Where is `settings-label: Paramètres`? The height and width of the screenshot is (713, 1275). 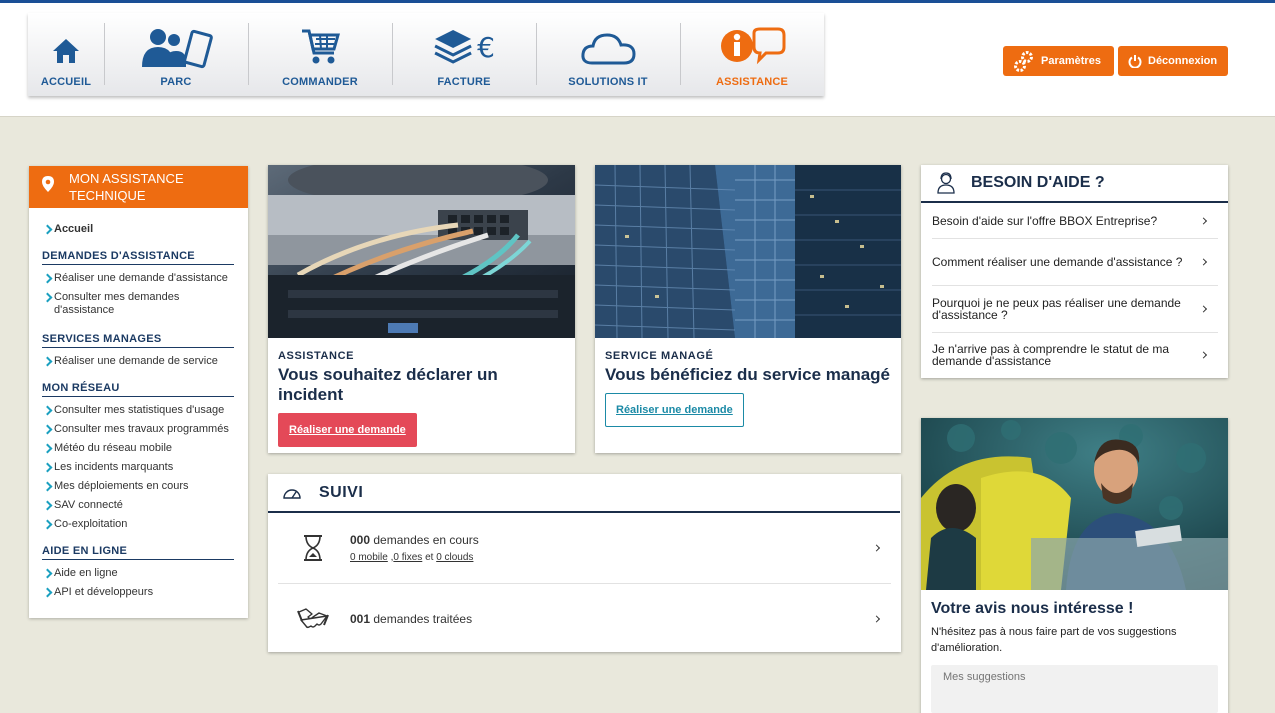 settings-label: Paramètres is located at coordinates (1071, 61).